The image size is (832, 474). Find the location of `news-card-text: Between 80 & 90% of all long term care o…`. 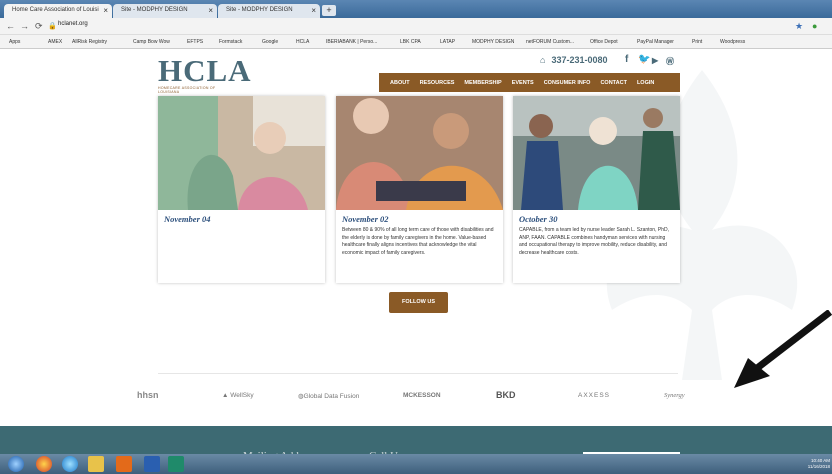

news-card-text: Between 80 & 90% of all long term care o… is located at coordinates (418, 241).